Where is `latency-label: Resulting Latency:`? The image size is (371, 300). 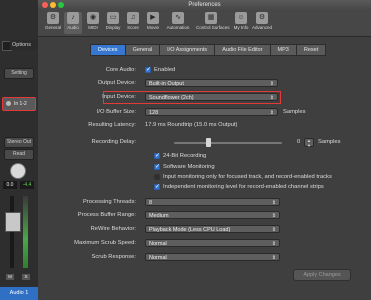
latency-label: Resulting Latency: is located at coordinates (112, 125).